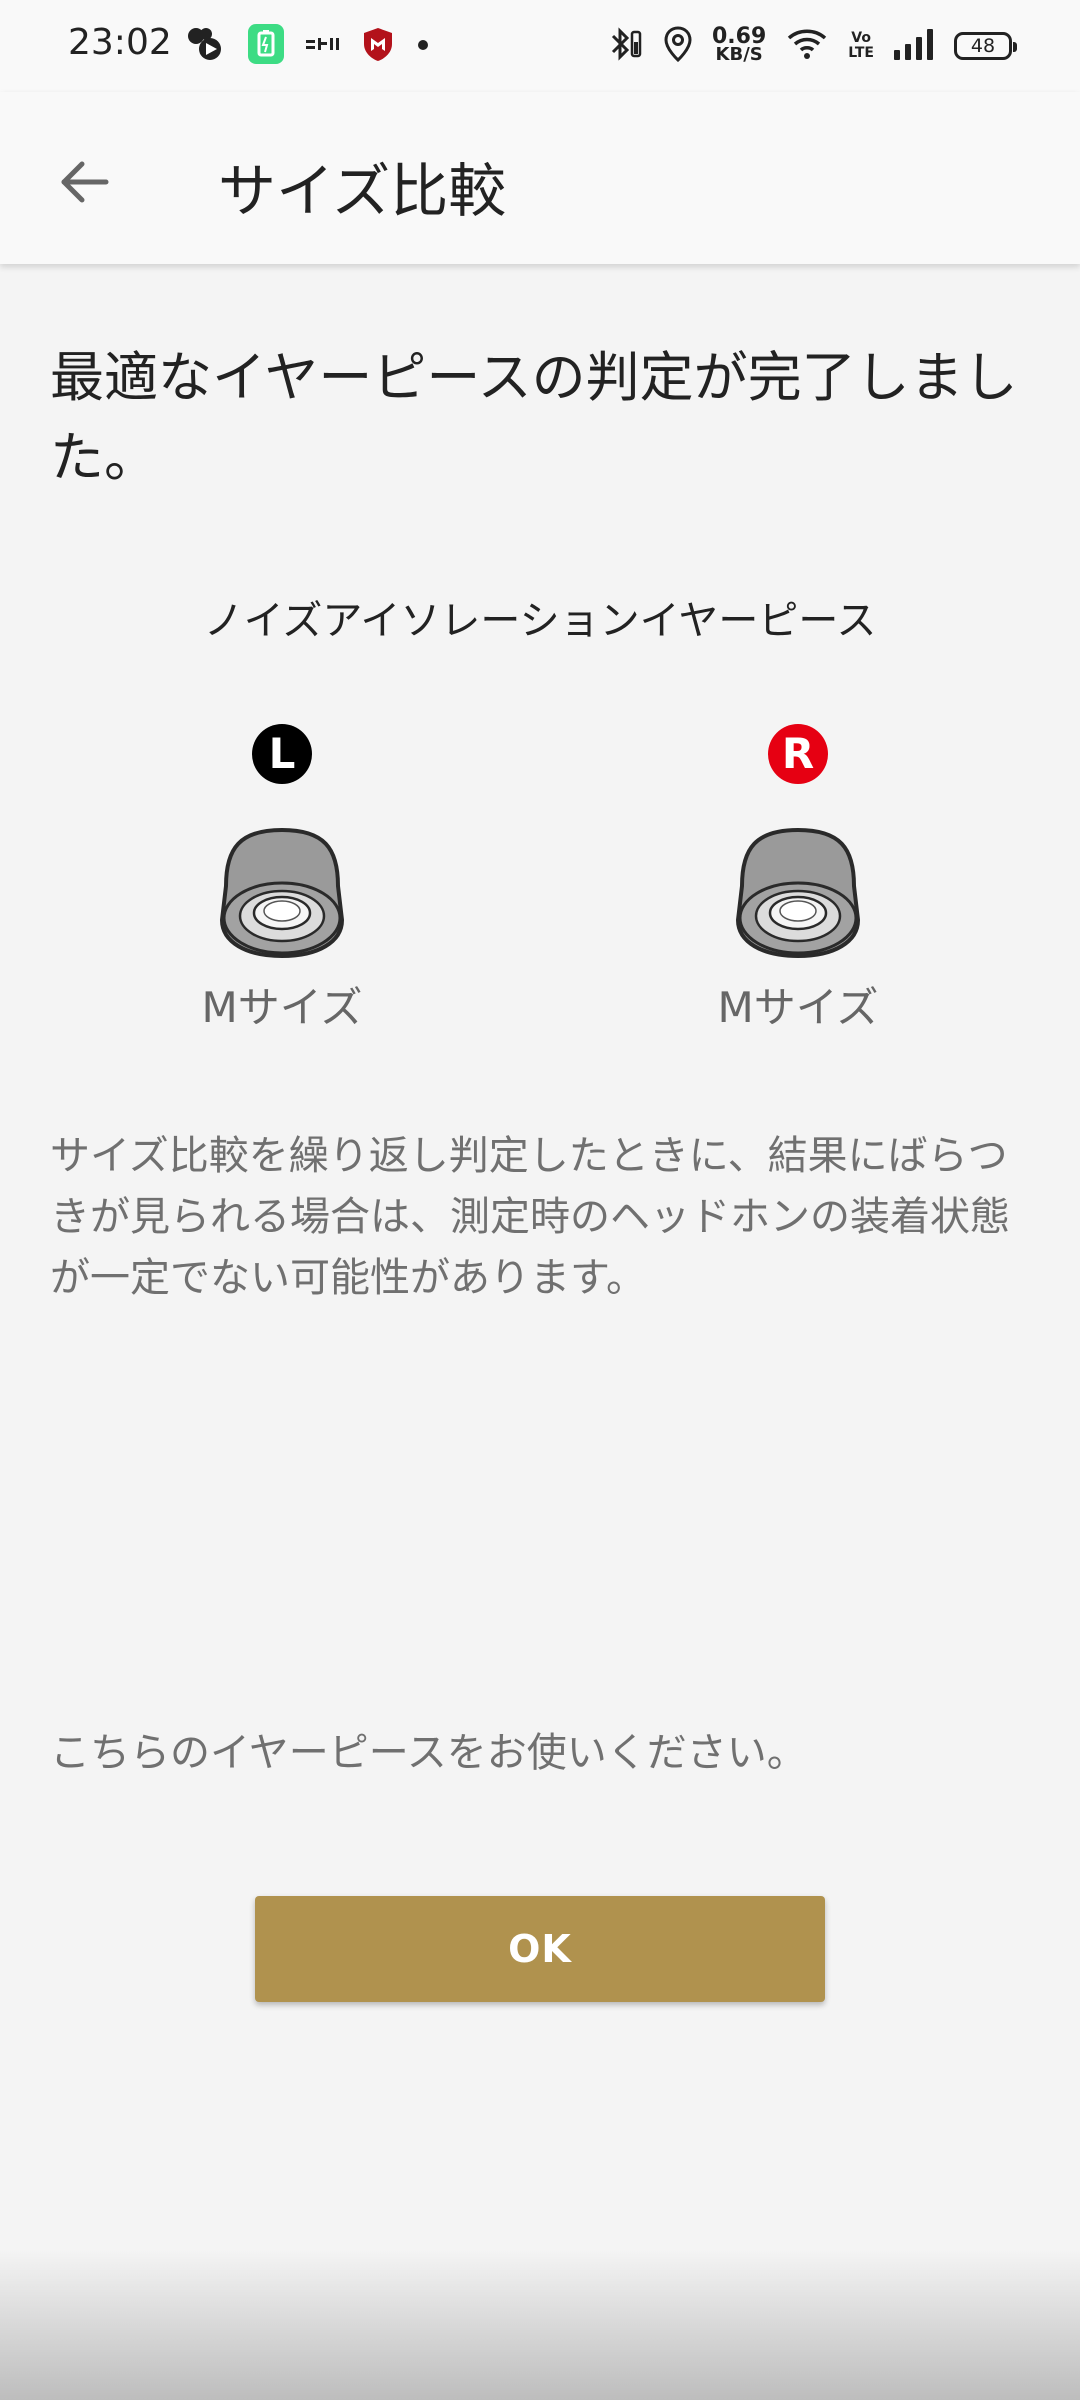 Image resolution: width=1080 pixels, height=2400 pixels. Describe the element at coordinates (428, 1753) in the screenshot. I see `usage-instruction: こちらのイヤーピースをお使いください。` at that location.